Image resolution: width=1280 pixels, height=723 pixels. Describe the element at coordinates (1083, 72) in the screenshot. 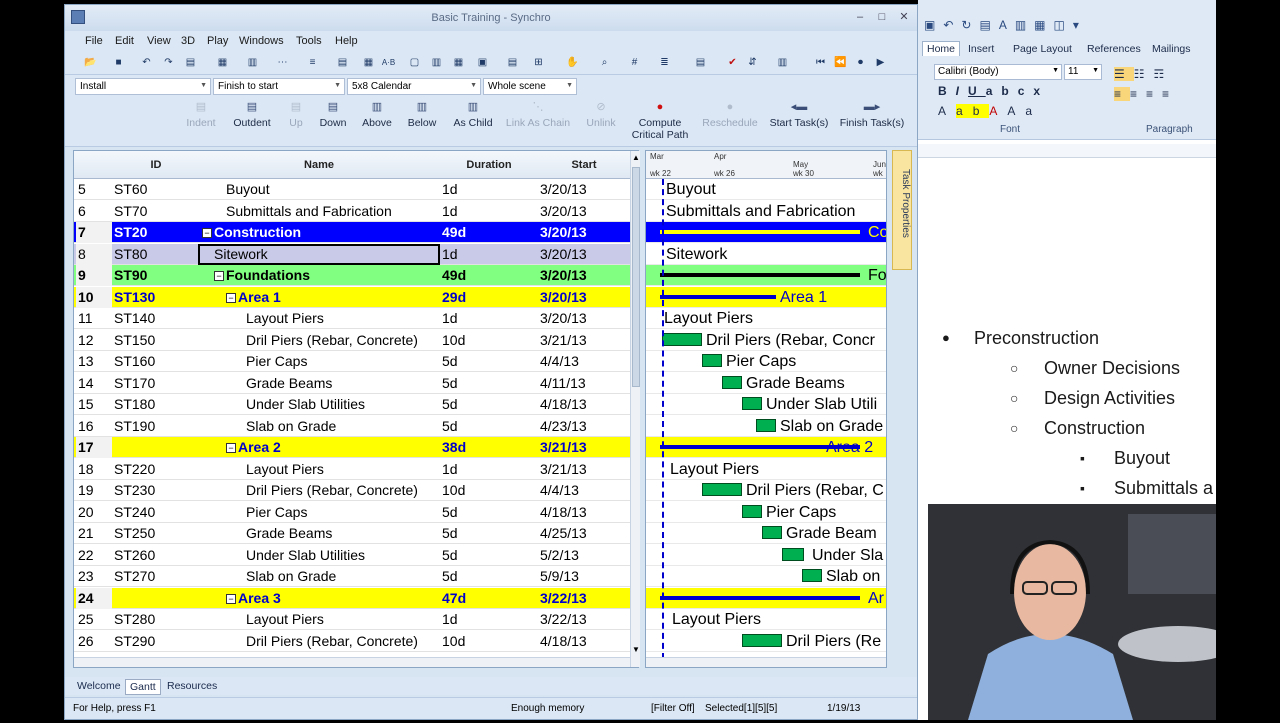

I see `font-size-combo: 11 ▼` at that location.